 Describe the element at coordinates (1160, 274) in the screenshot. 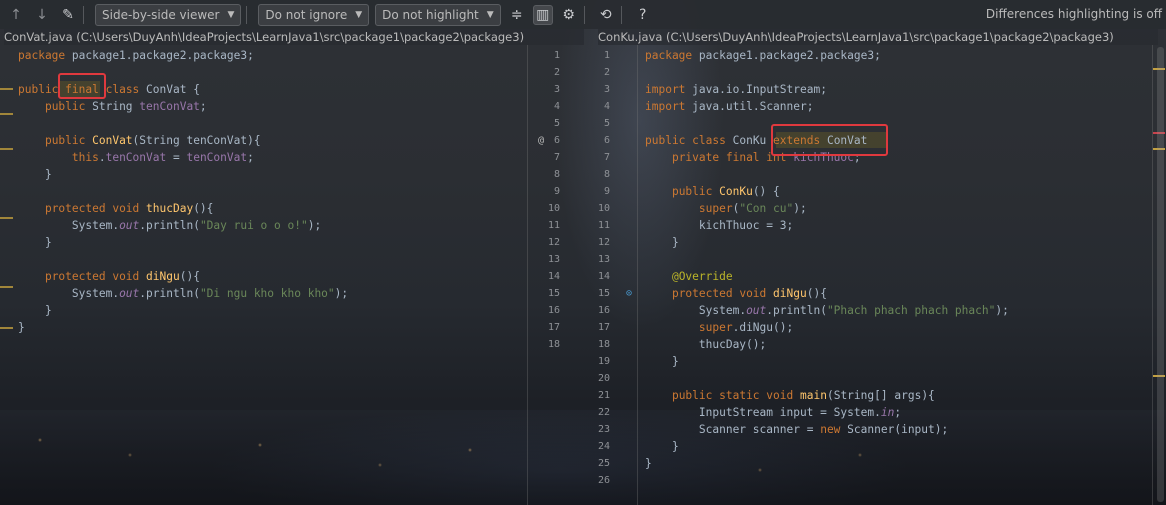

I see `right-scrollbar-thumb` at that location.